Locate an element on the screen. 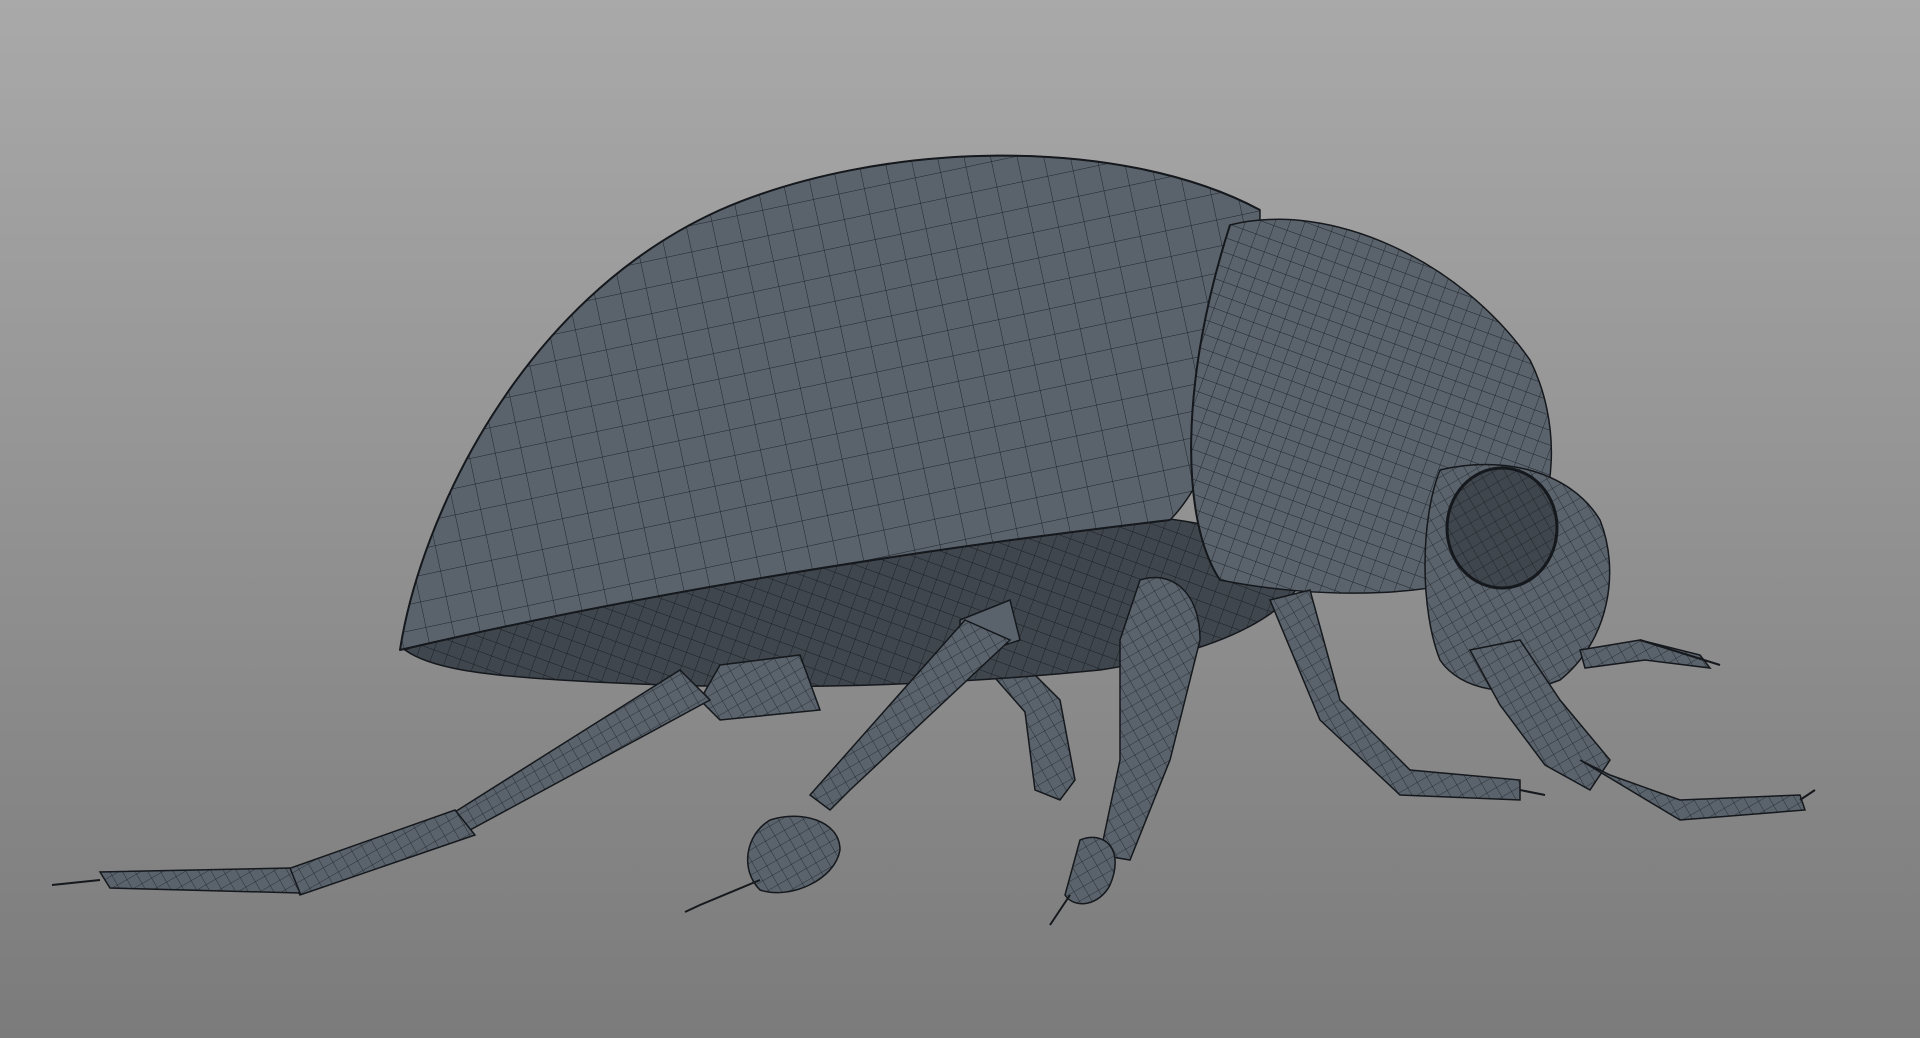  leg-middle-right is located at coordinates (1697, 790).